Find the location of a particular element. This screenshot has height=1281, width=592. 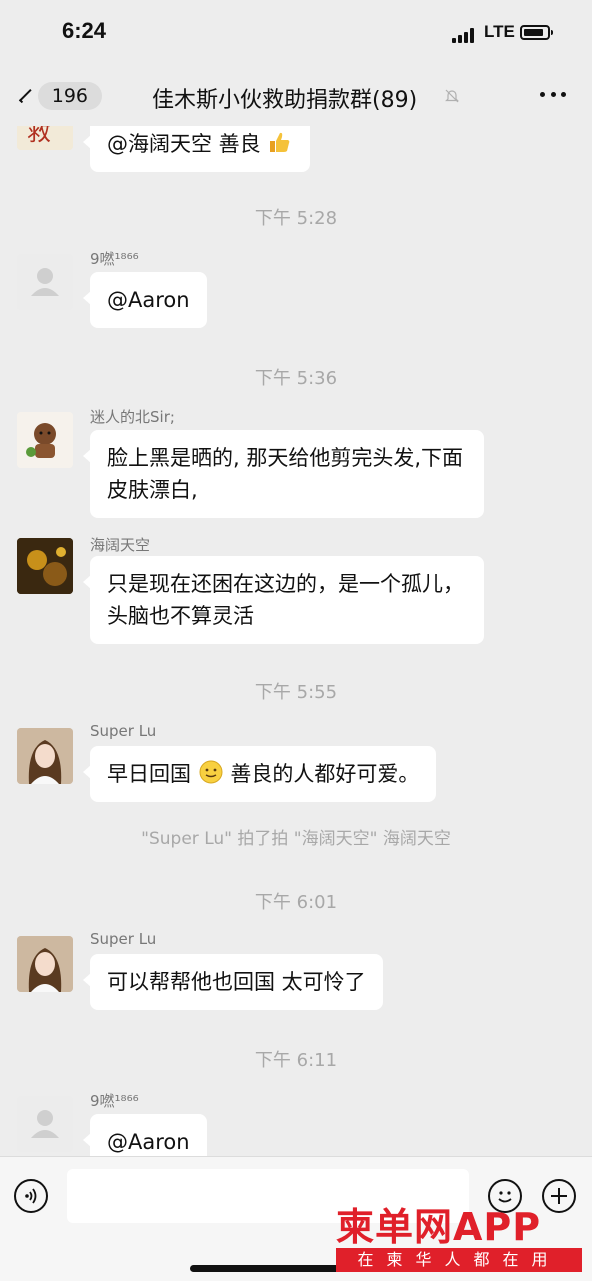

message-text: 只是现在还困在这边的，是一个孤儿，头脑也不算灵活 is located at coordinates (285, 600).